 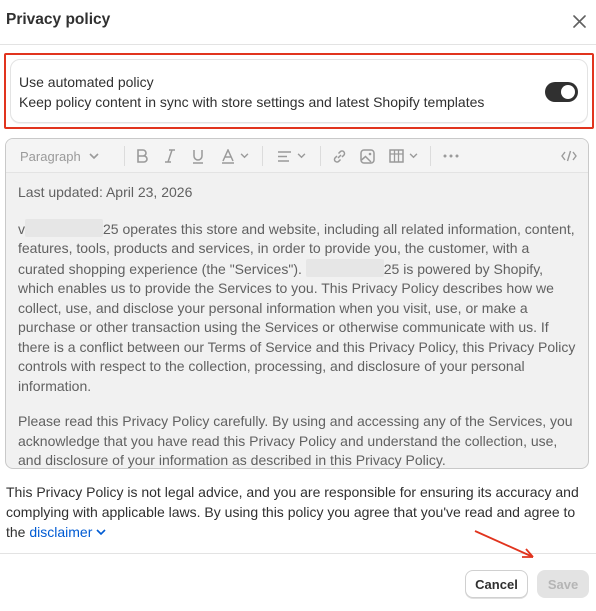 I want to click on close-button, so click(x=579, y=21).